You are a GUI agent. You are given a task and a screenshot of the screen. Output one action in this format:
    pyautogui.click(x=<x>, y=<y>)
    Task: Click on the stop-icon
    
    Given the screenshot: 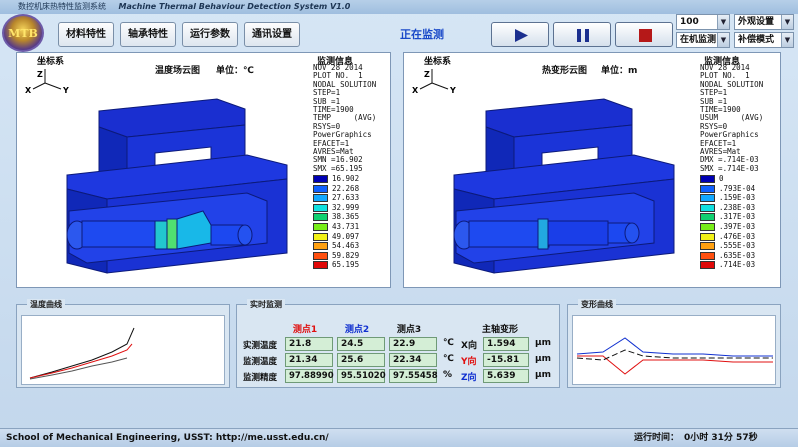 What is the action you would take?
    pyautogui.click(x=645, y=35)
    